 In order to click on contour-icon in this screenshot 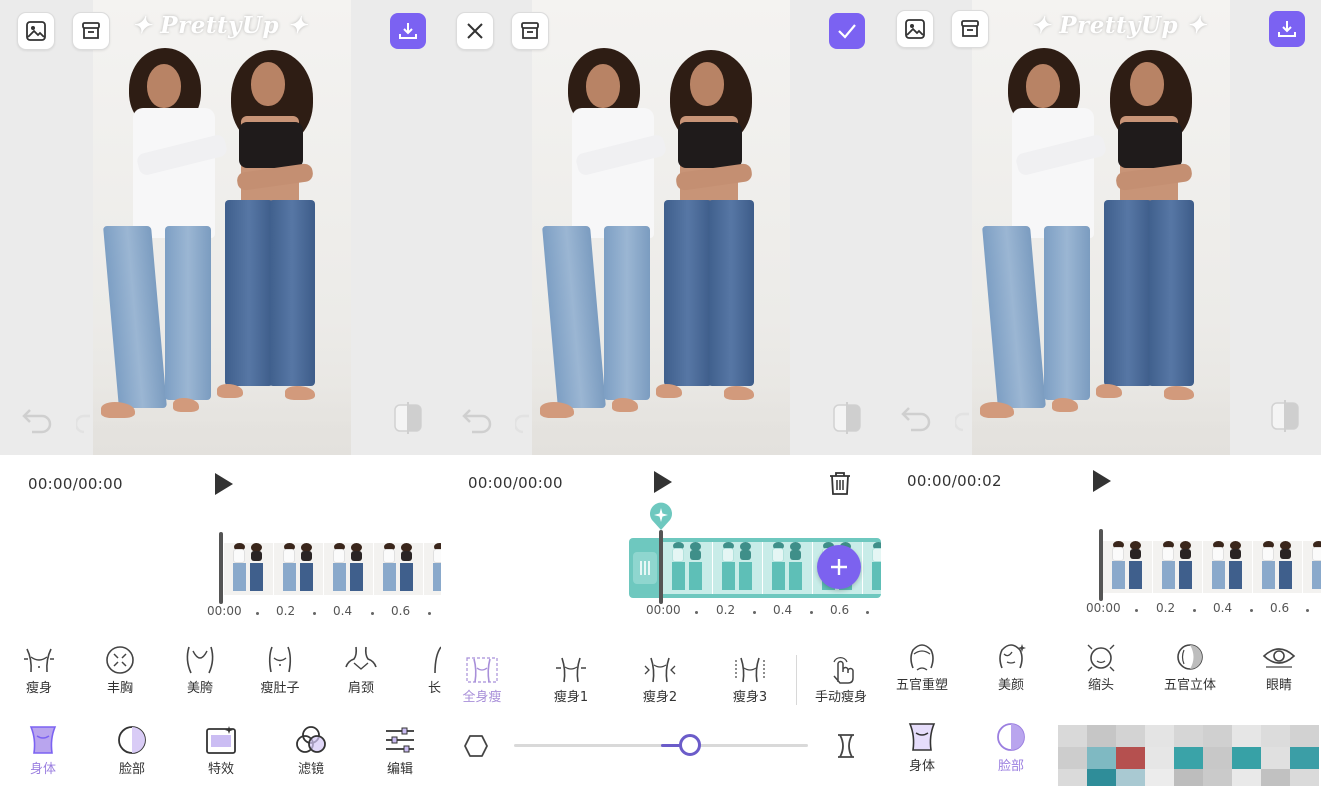, I will do `click(1190, 657)`.